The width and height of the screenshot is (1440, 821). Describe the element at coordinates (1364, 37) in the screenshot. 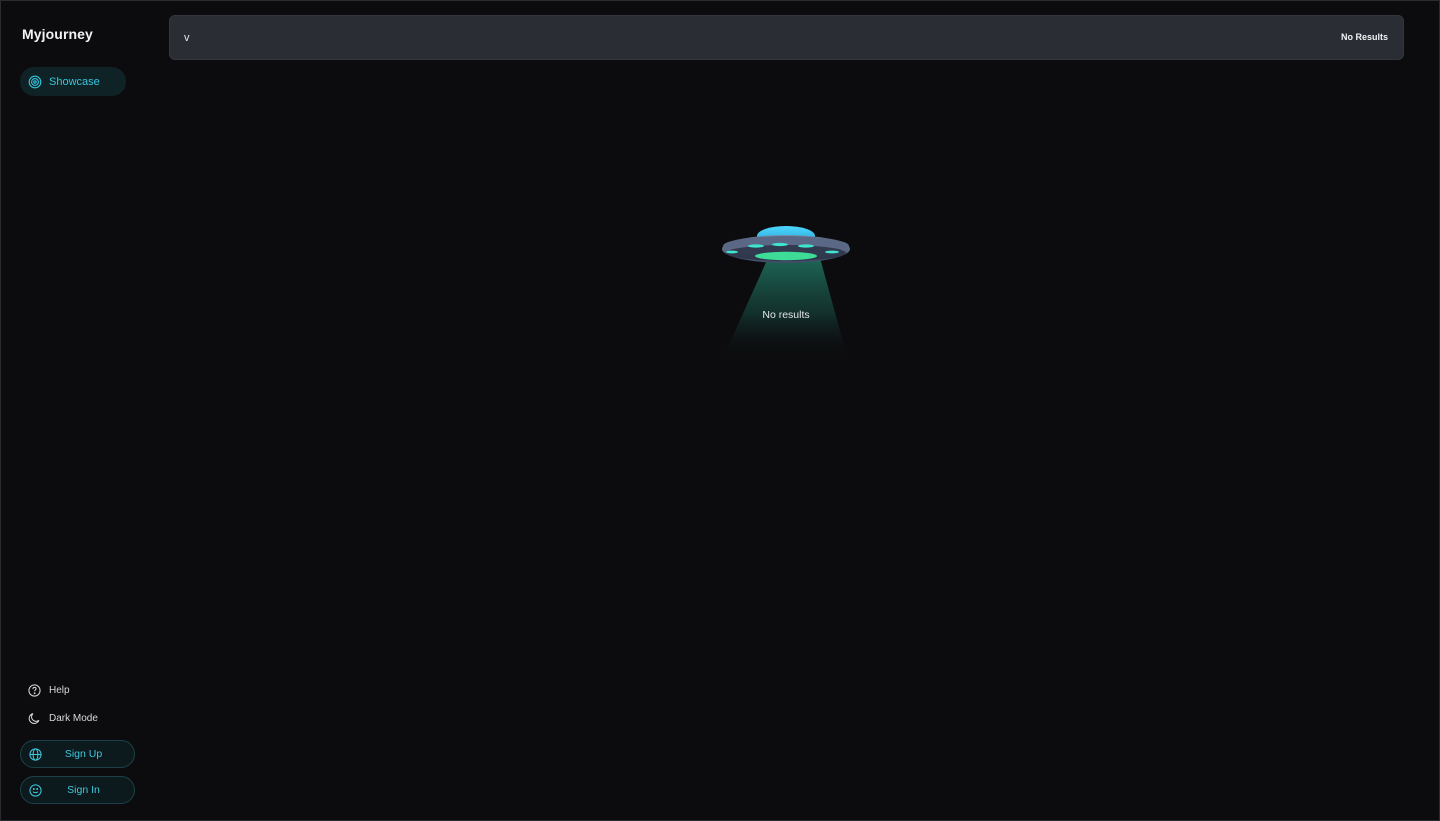

I see `search-result-status: No Results` at that location.